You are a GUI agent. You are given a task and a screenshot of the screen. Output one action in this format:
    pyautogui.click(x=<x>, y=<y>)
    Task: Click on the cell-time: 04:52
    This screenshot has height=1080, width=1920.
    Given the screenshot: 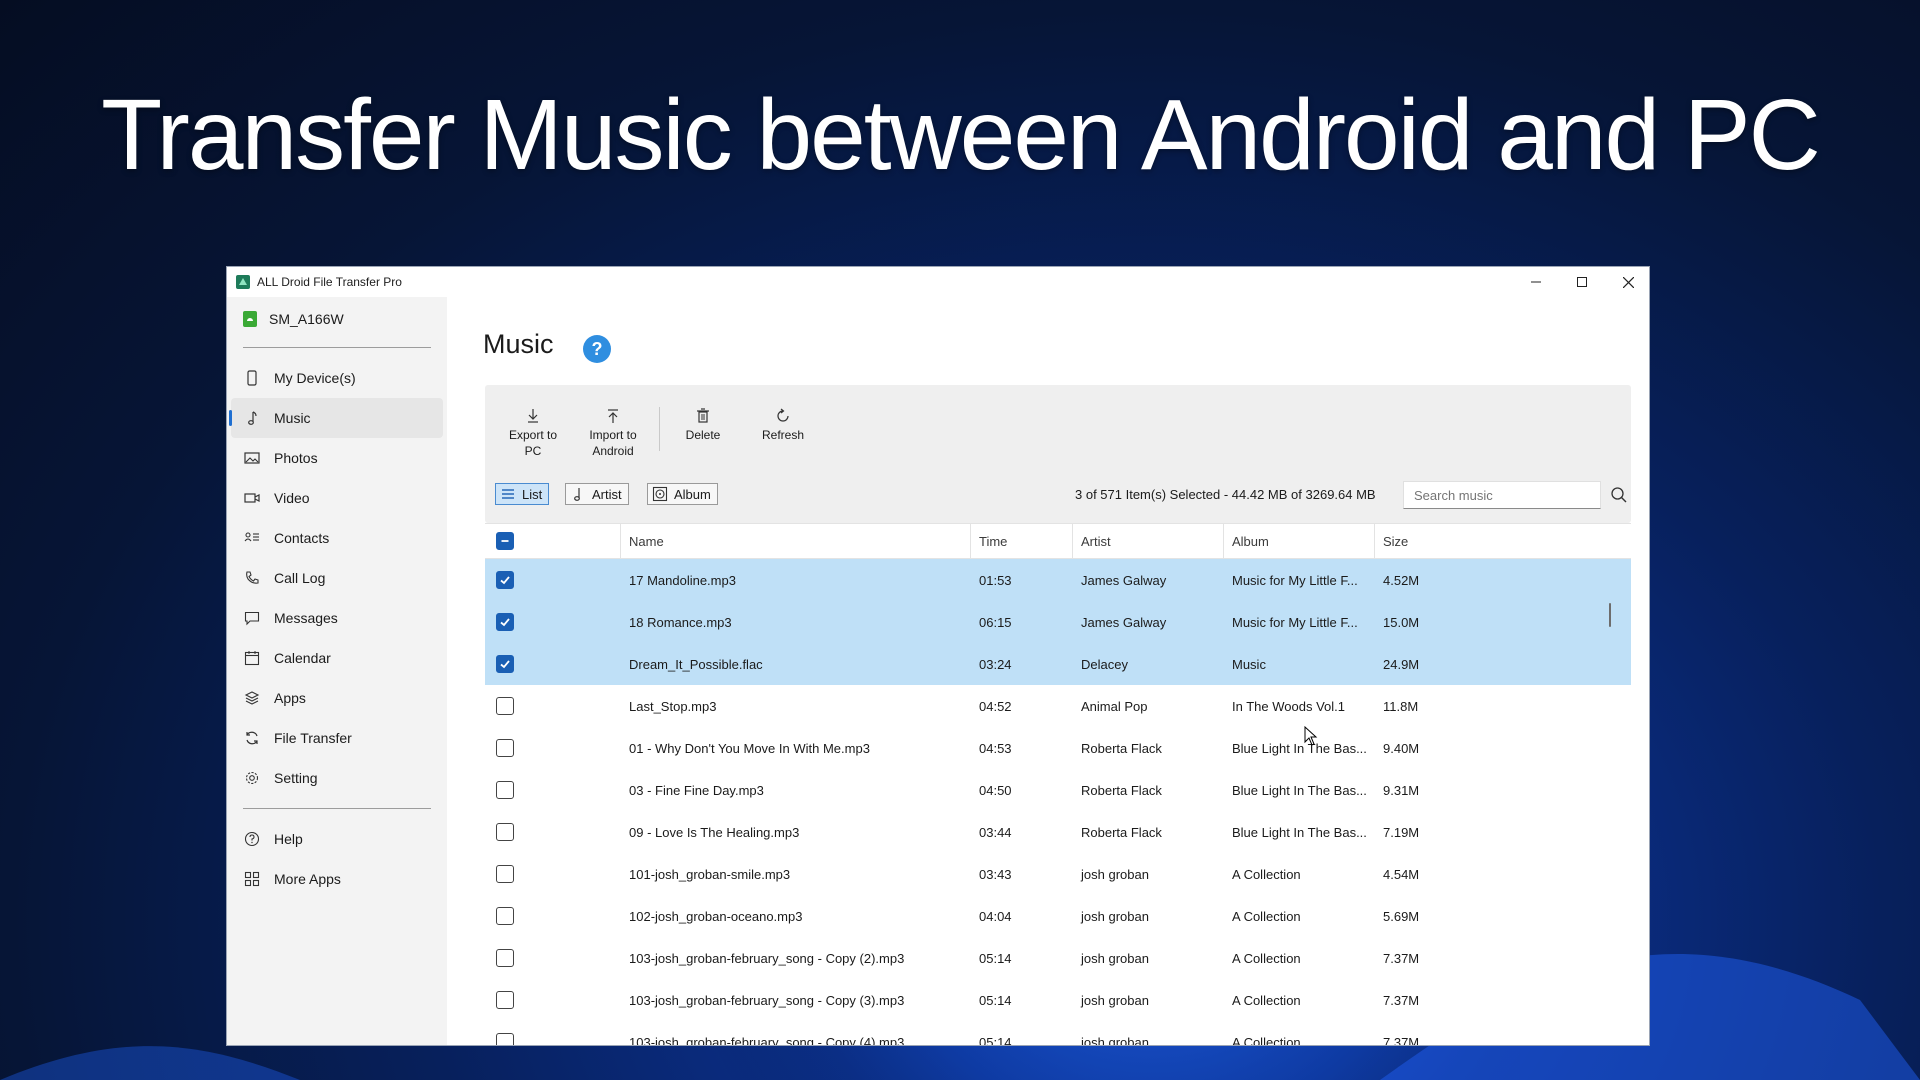 What is the action you would take?
    pyautogui.click(x=995, y=706)
    